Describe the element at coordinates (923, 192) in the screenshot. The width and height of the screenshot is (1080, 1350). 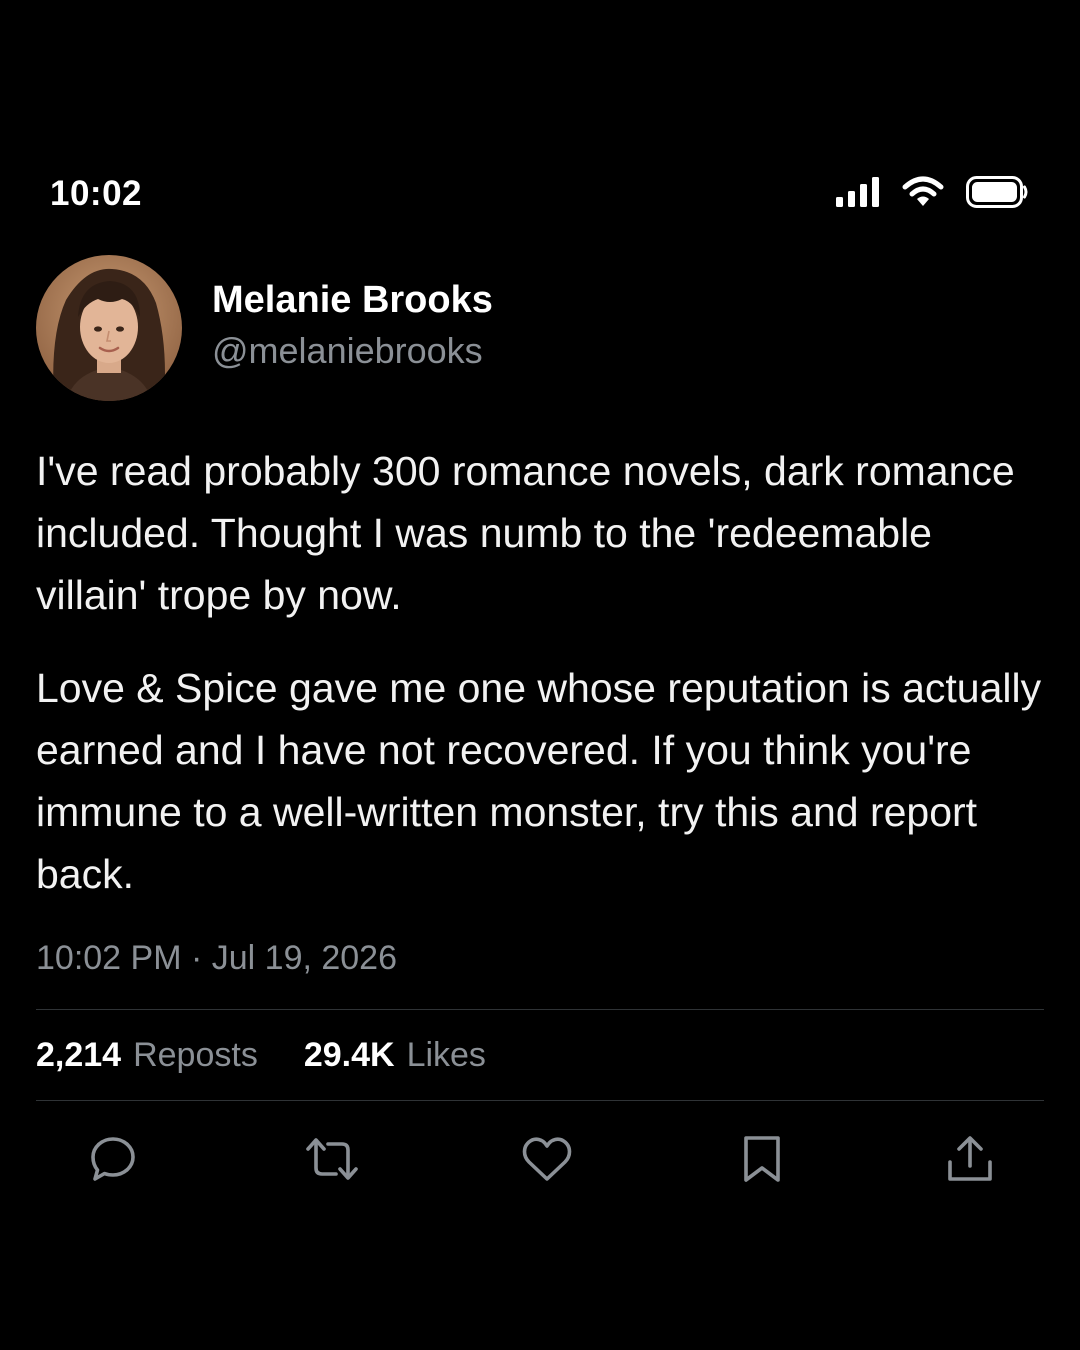
I see `wifi-icon` at that location.